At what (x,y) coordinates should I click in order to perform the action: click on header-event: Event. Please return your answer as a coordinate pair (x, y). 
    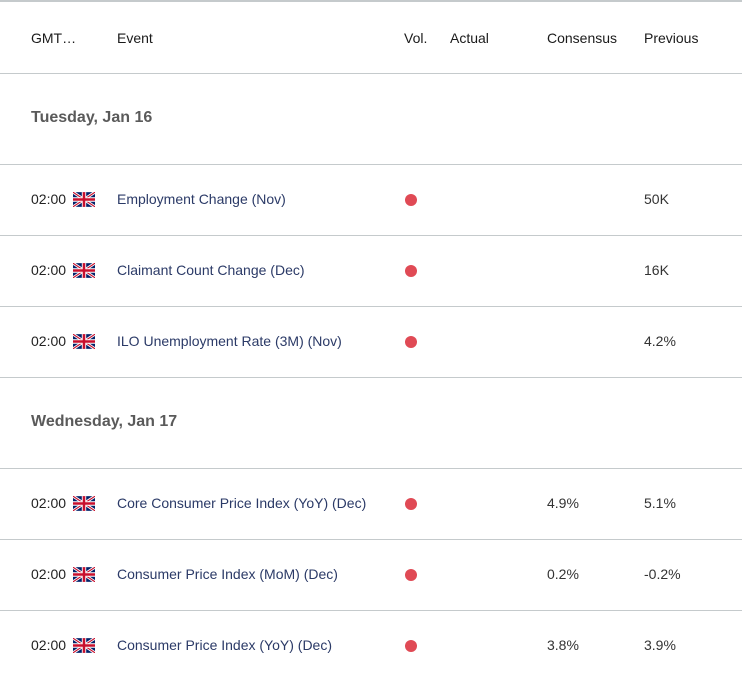
    Looking at the image, I should click on (135, 38).